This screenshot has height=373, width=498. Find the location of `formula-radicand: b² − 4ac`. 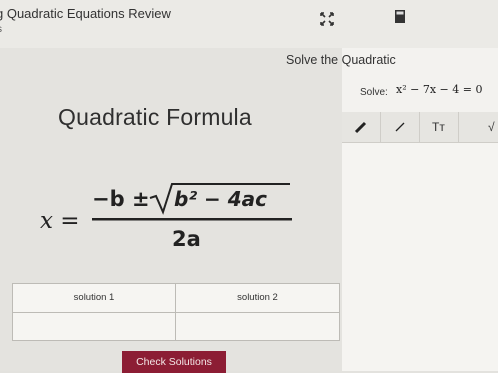

formula-radicand: b² − 4ac is located at coordinates (220, 199).